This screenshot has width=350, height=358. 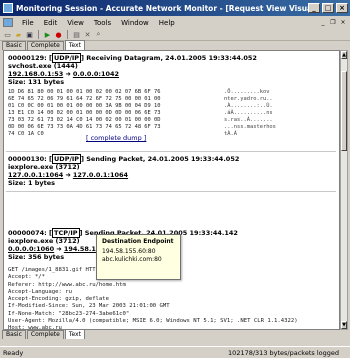 I want to click on start-icon: ▶, so click(x=47, y=34).